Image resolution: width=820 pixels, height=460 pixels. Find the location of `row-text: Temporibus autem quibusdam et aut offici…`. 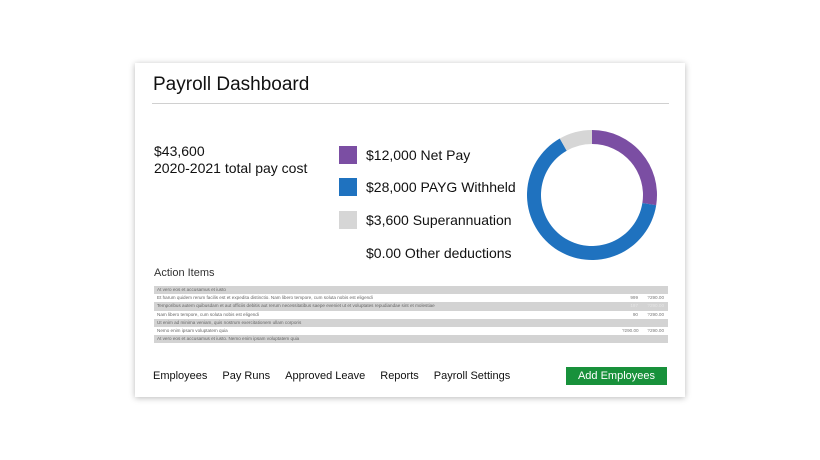

row-text: Temporibus autem quibusdam et aut offici… is located at coordinates (296, 306).